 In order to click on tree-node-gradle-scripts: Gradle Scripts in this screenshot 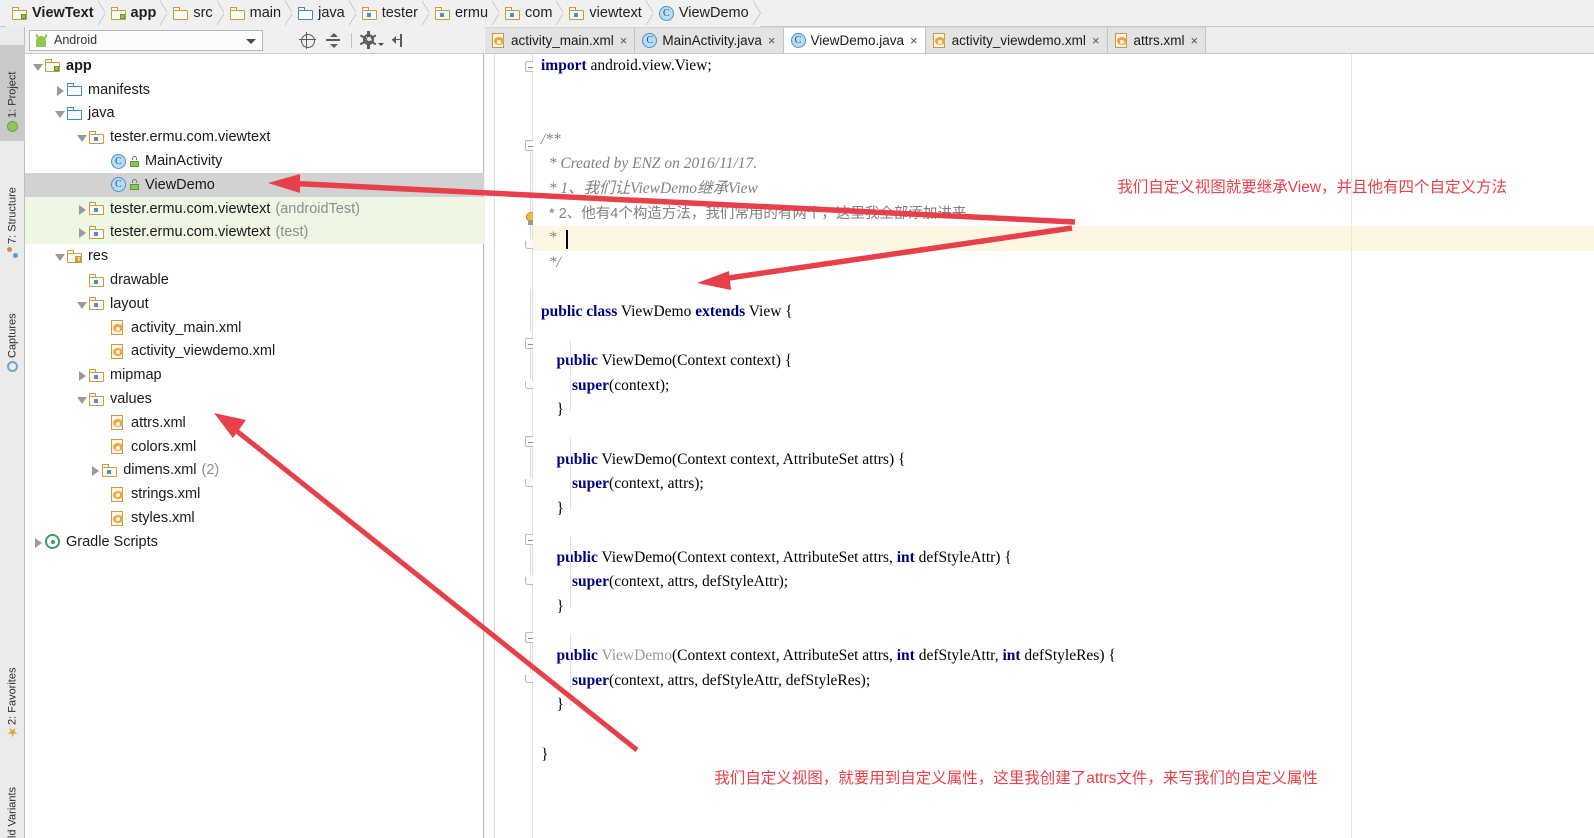, I will do `click(254, 542)`.